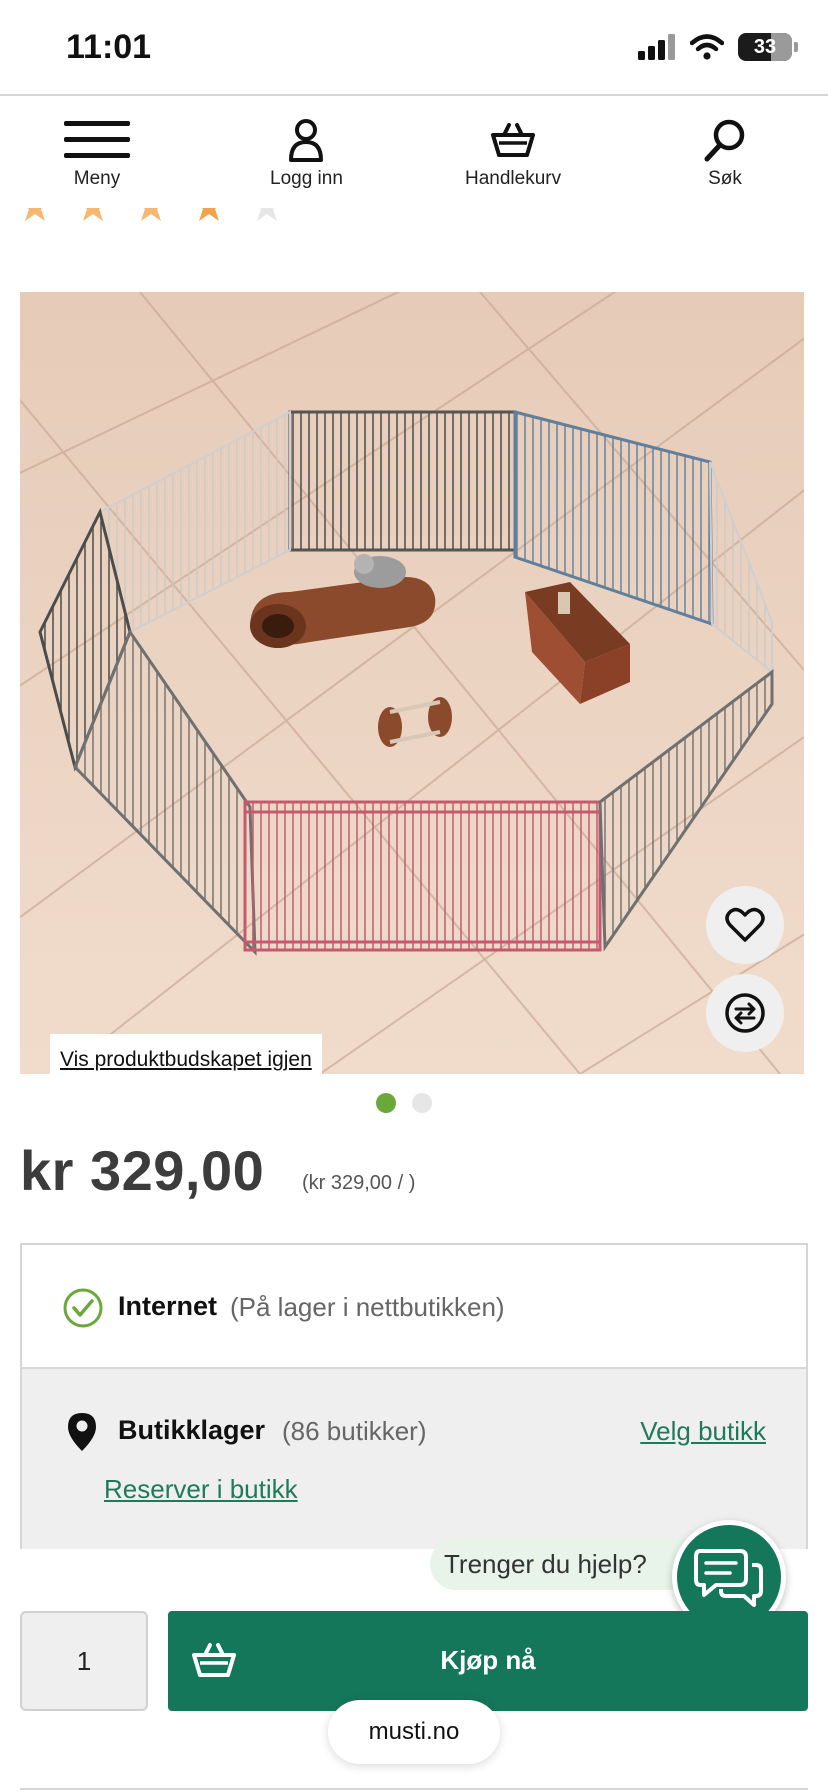 The width and height of the screenshot is (828, 1792). I want to click on search-icon, so click(725, 140).